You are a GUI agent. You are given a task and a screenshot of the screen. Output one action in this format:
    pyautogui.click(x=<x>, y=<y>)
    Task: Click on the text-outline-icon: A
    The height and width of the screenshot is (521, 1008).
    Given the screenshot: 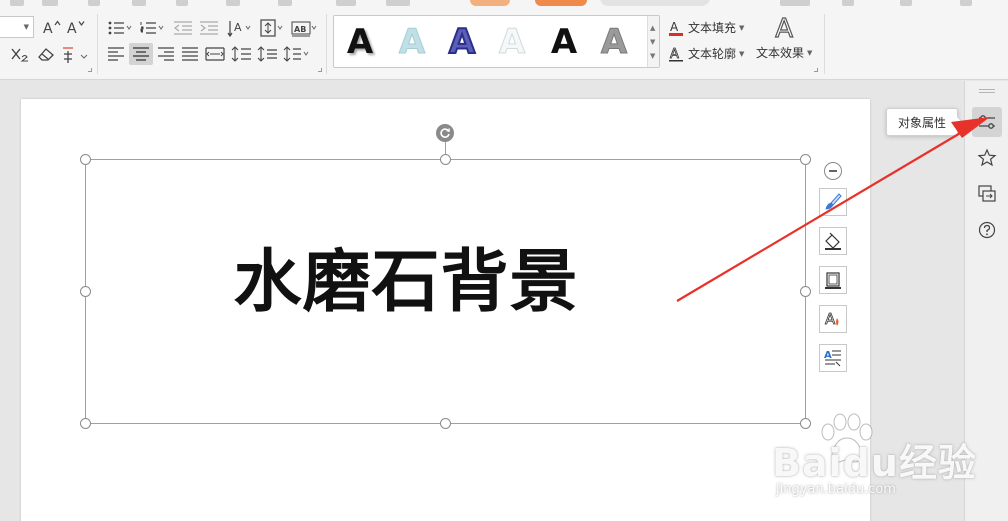 What is the action you would take?
    pyautogui.click(x=676, y=54)
    